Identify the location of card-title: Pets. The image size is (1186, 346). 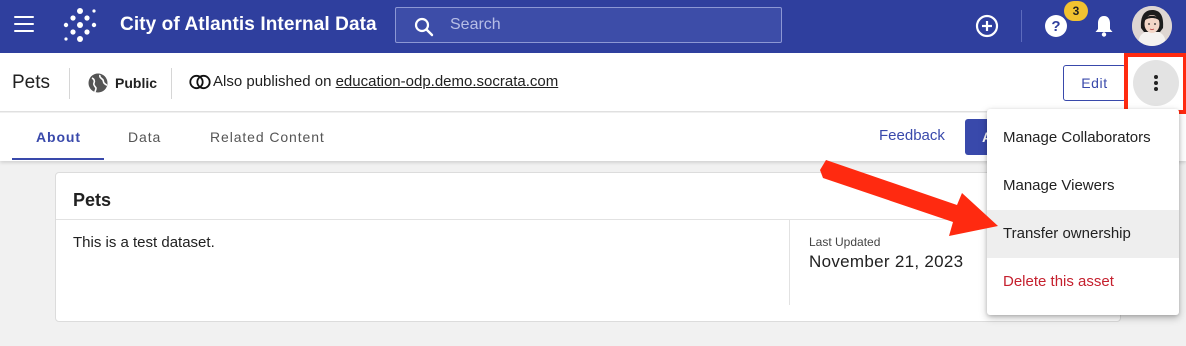
(92, 200).